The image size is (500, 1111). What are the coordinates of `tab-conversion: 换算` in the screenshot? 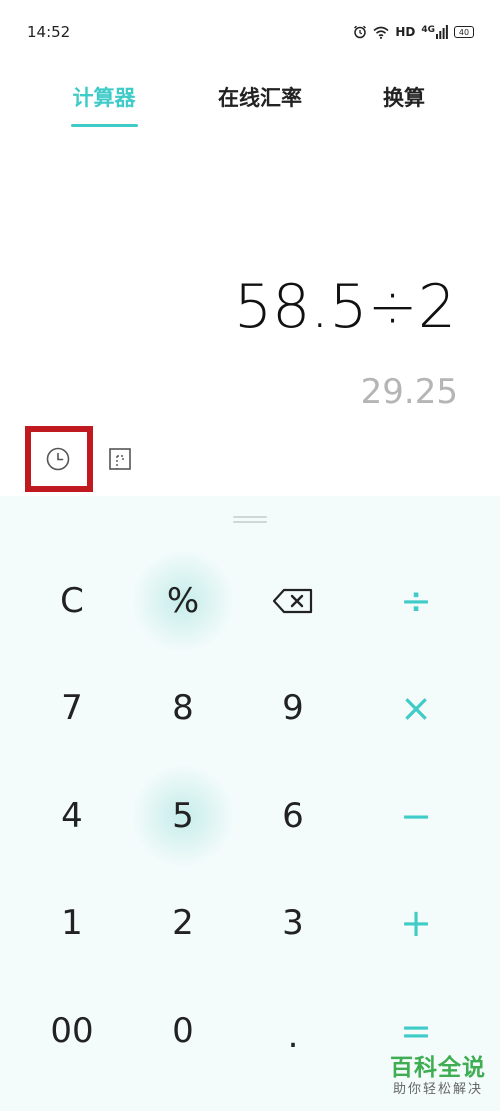 It's located at (404, 97).